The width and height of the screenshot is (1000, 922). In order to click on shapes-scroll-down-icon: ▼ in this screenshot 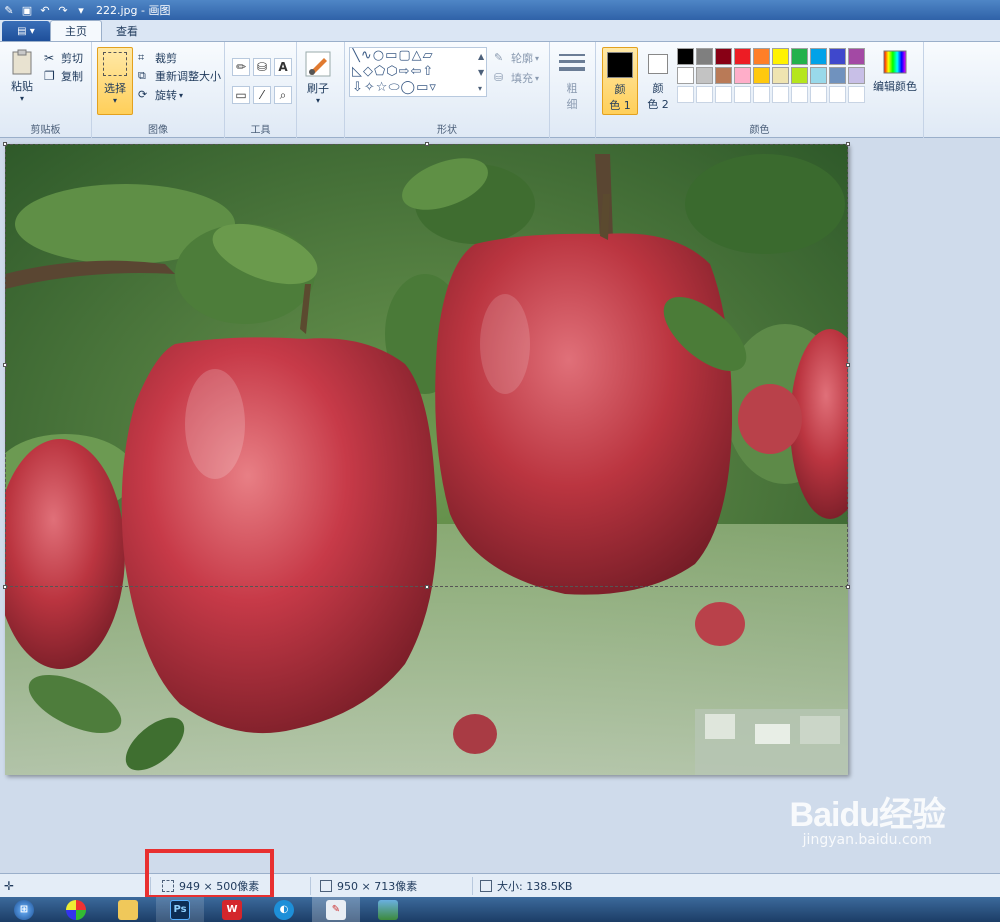, I will do `click(481, 72)`.